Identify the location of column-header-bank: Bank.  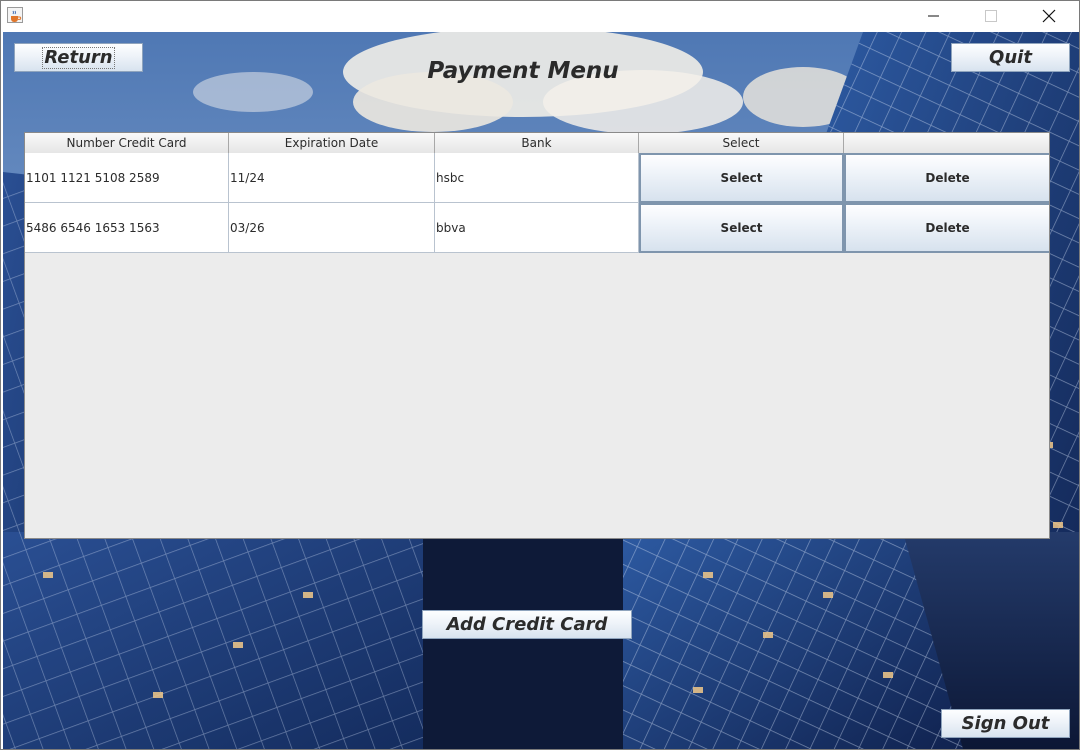
(537, 143).